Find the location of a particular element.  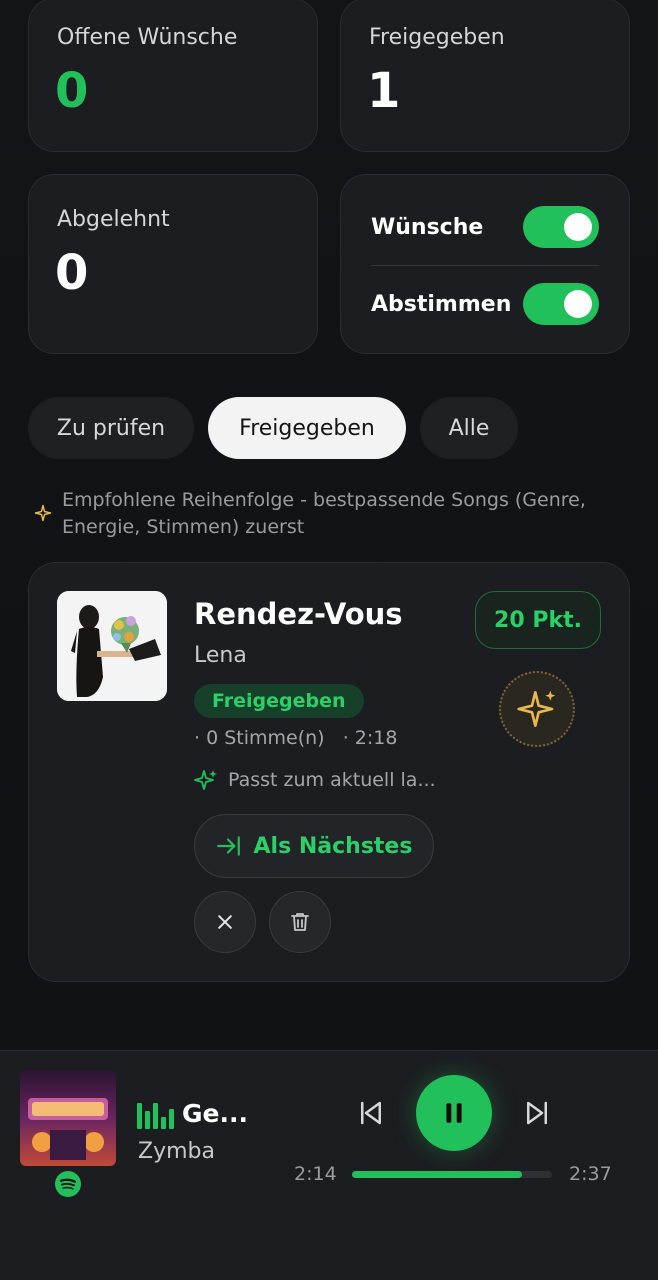

open-wishes-value: 0 is located at coordinates (72, 91).